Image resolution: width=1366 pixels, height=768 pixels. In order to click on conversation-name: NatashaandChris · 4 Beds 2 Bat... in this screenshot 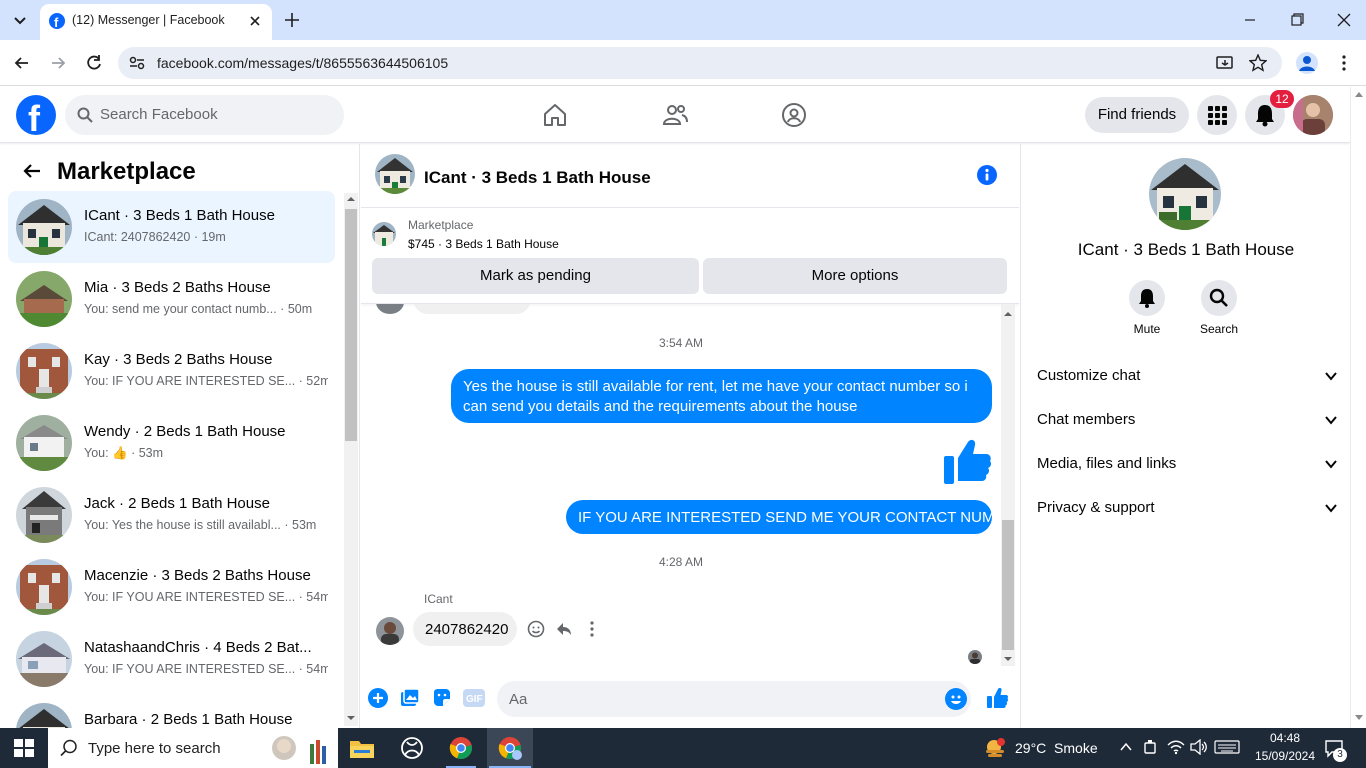, I will do `click(198, 647)`.